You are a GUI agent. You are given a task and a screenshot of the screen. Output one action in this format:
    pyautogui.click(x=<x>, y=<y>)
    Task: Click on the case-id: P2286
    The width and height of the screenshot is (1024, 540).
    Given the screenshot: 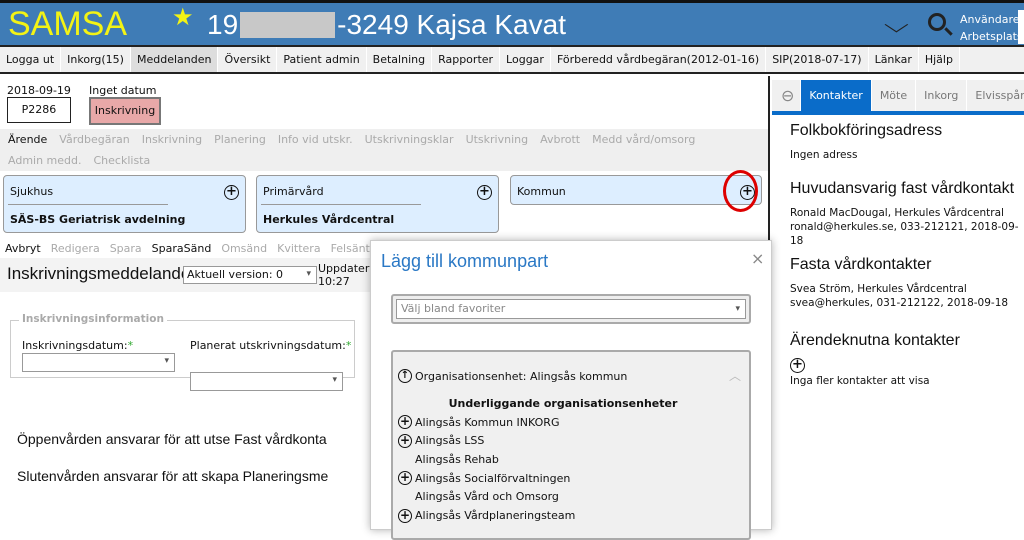 What is the action you would take?
    pyautogui.click(x=39, y=110)
    